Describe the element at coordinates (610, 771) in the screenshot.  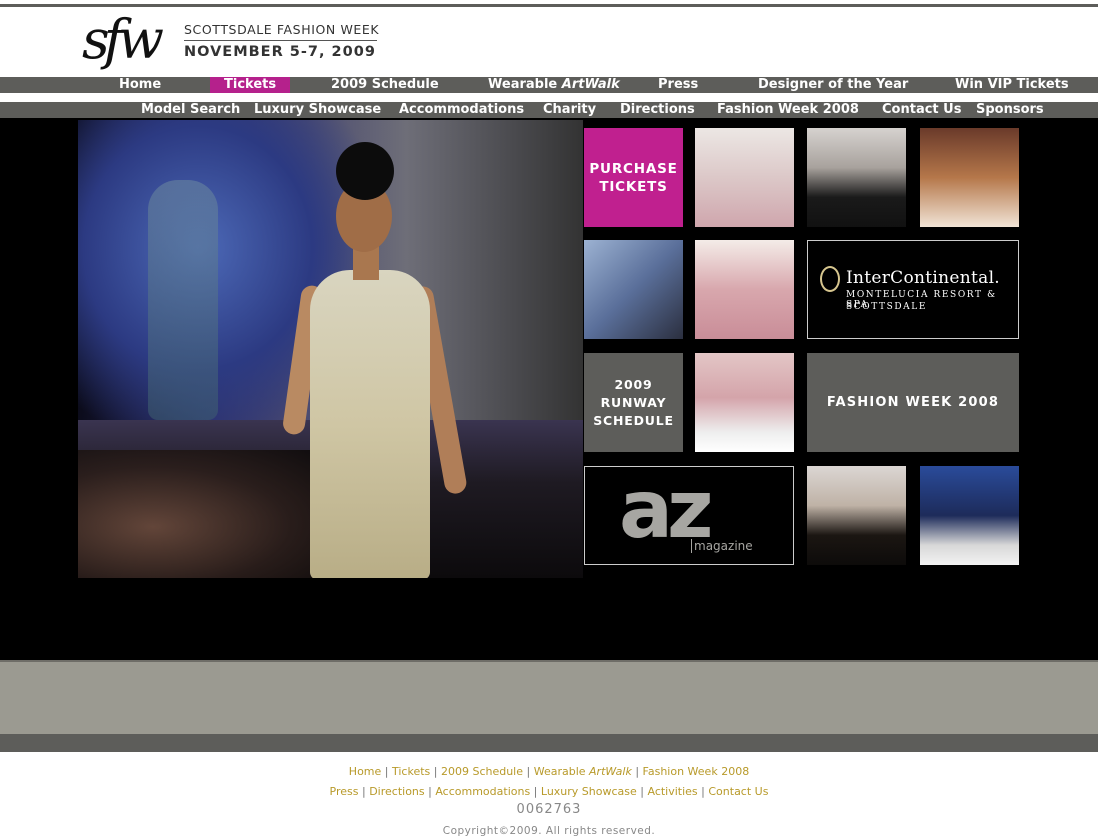
I see `footer-artwalk-label: ArtWalk` at that location.